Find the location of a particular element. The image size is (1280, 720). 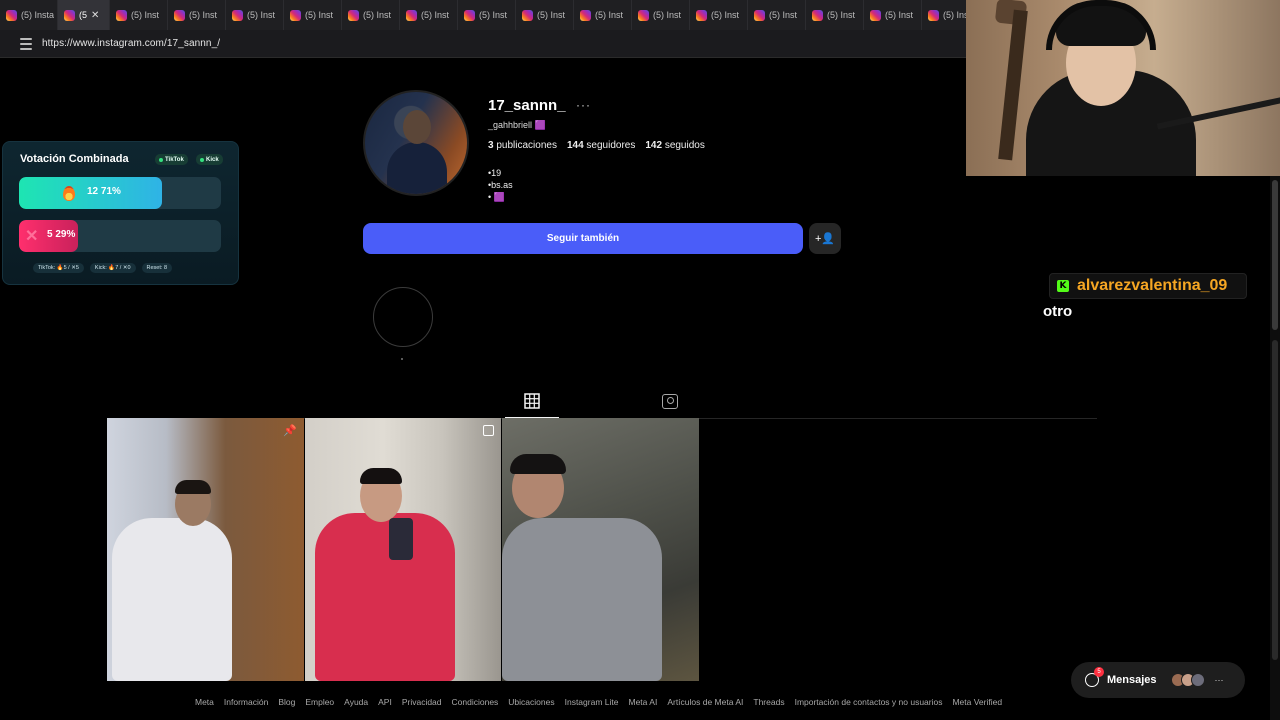

more-options-icon: ··· is located at coordinates (583, 105).